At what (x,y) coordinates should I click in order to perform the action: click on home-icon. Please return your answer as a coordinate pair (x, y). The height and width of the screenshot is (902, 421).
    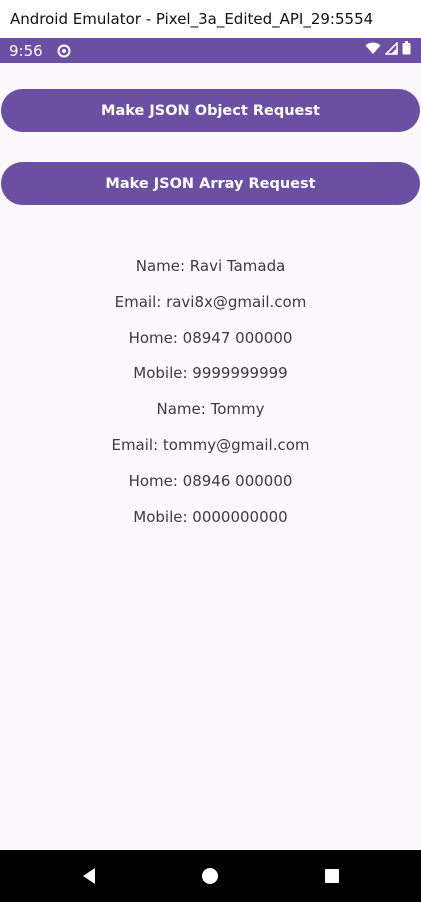
    Looking at the image, I should click on (210, 876).